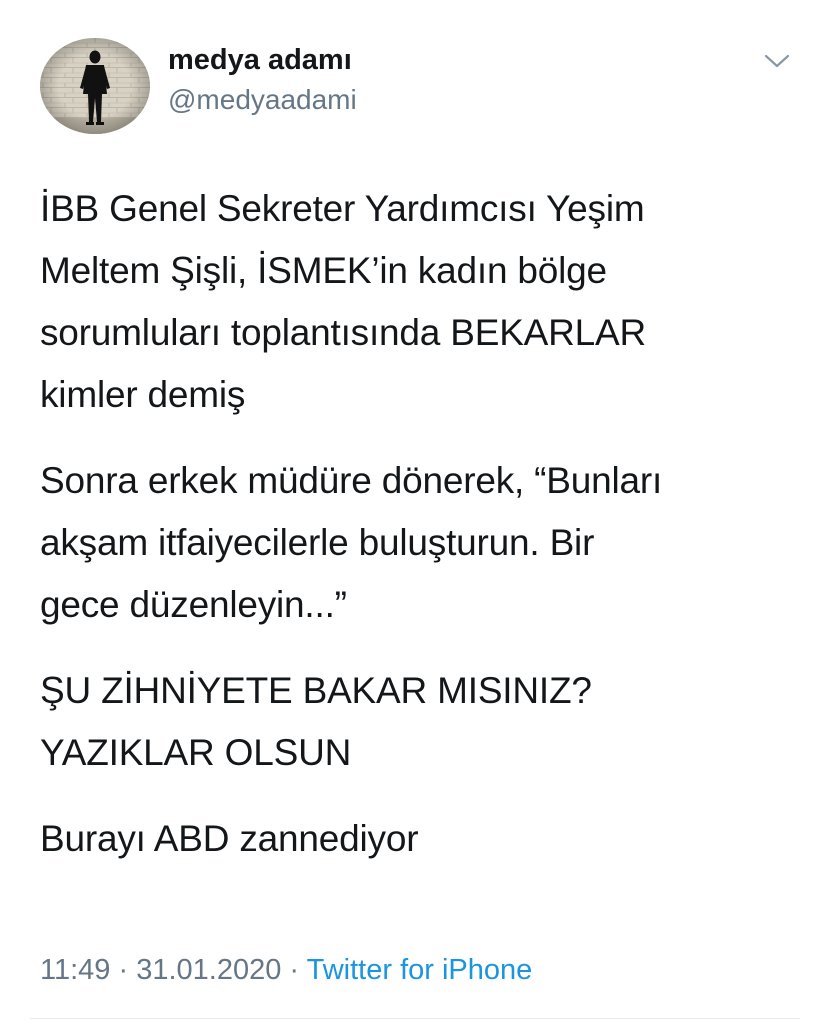  Describe the element at coordinates (260, 60) in the screenshot. I see `display-name: medya adamı` at that location.